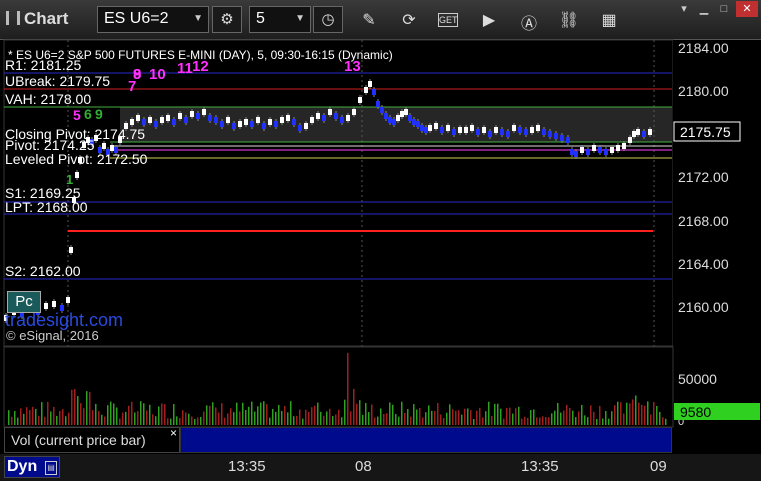 This screenshot has height=481, width=761. I want to click on dyn-tab: Dyn ▤, so click(32, 467).